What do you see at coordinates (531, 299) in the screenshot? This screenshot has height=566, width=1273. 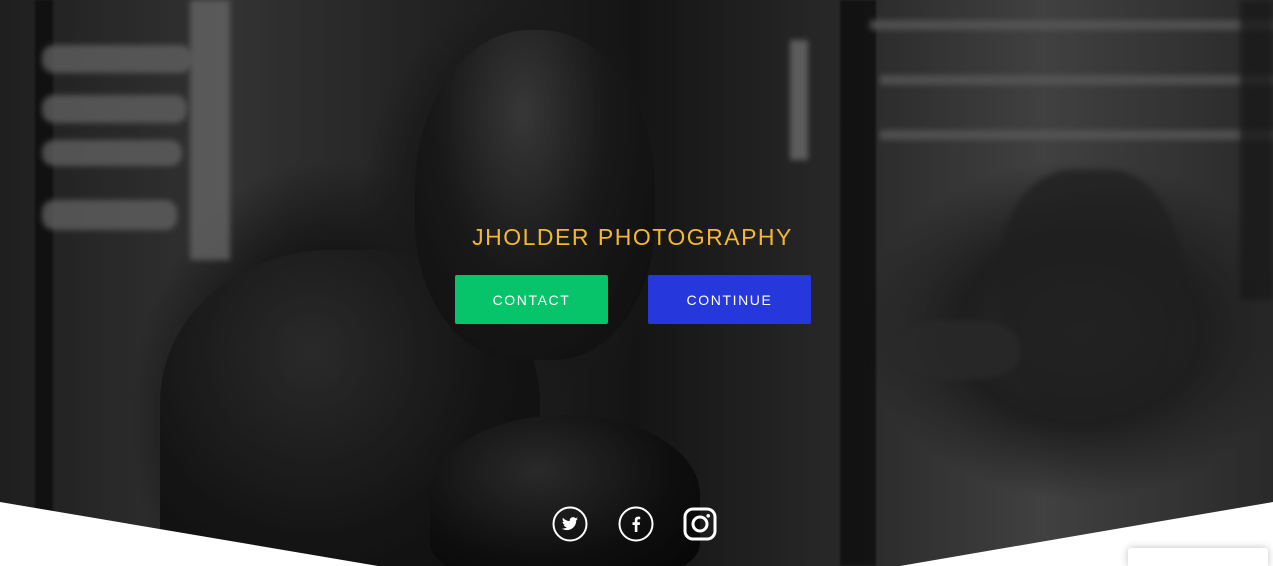 I see `contact-button: CONTACT` at bounding box center [531, 299].